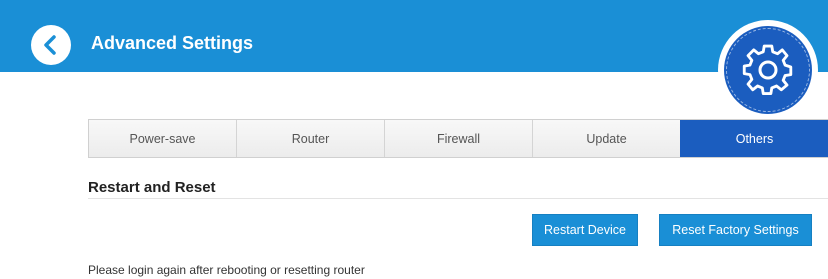 This screenshot has height=279, width=828. I want to click on settings-badge, so click(768, 70).